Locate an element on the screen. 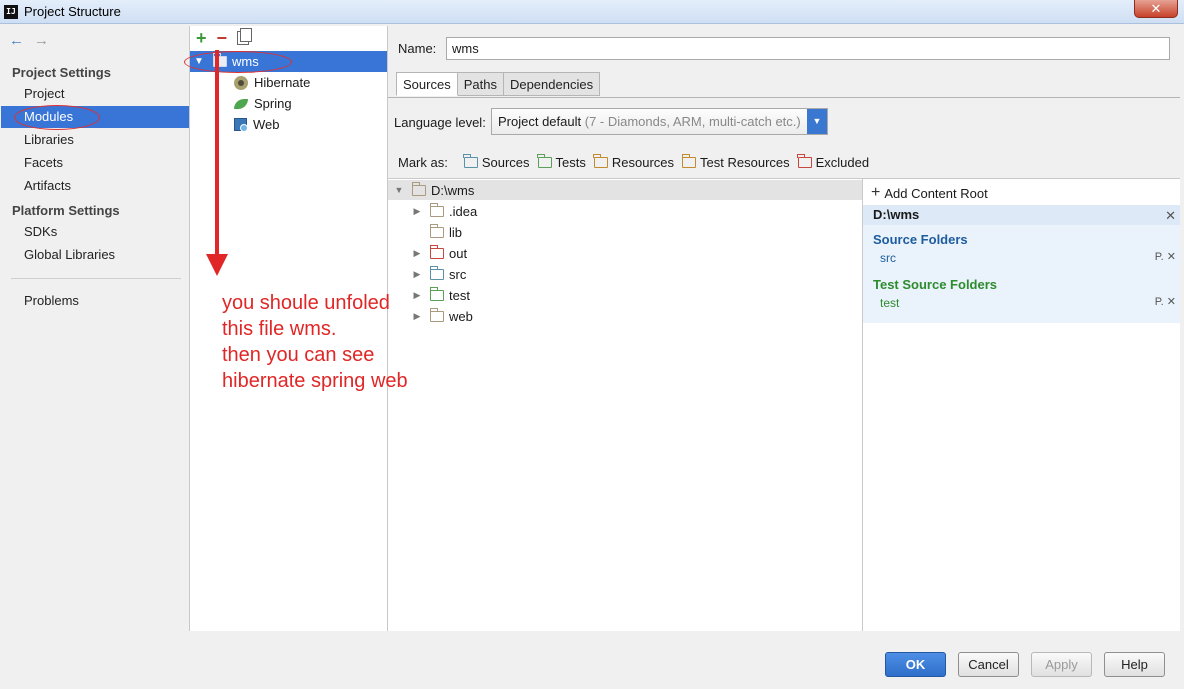 Image resolution: width=1184 pixels, height=689 pixels. platform-settings-header: Platform Settings is located at coordinates (66, 210).